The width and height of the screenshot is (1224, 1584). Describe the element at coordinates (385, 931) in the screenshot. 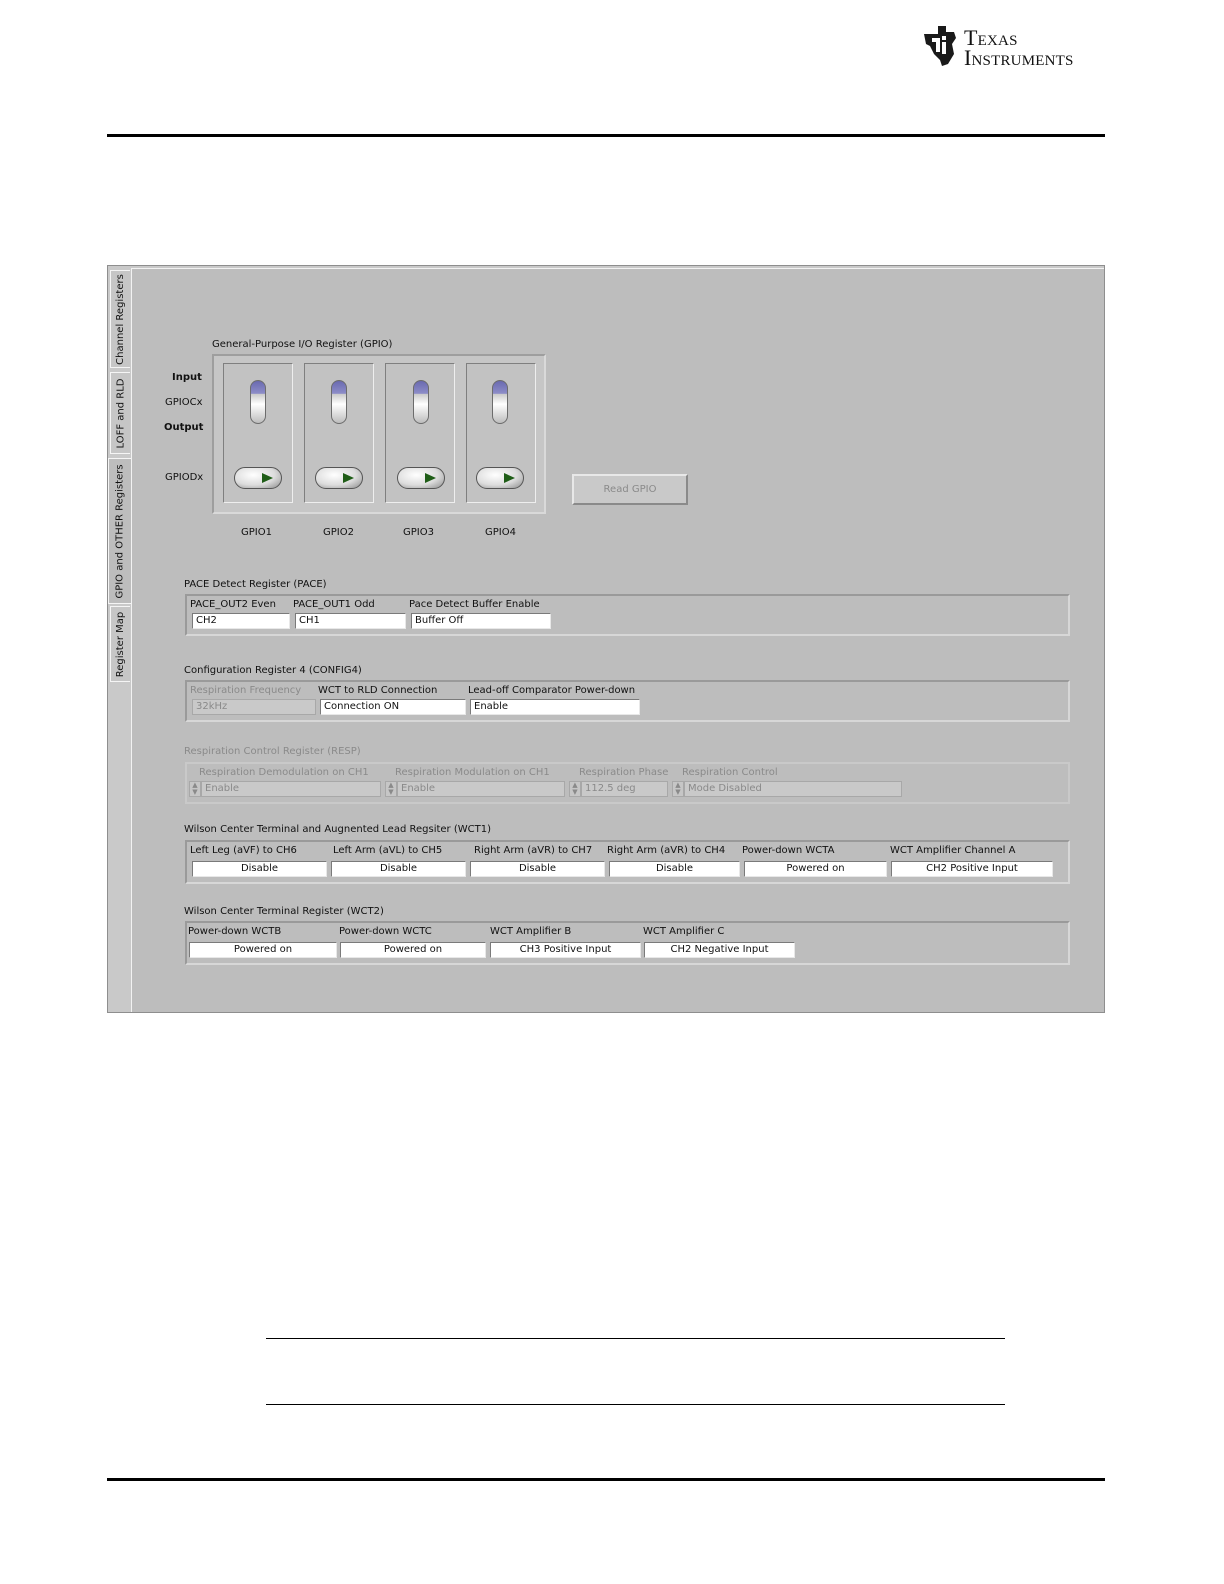

I see `wct2-f1-label: Power-down WCTC` at that location.